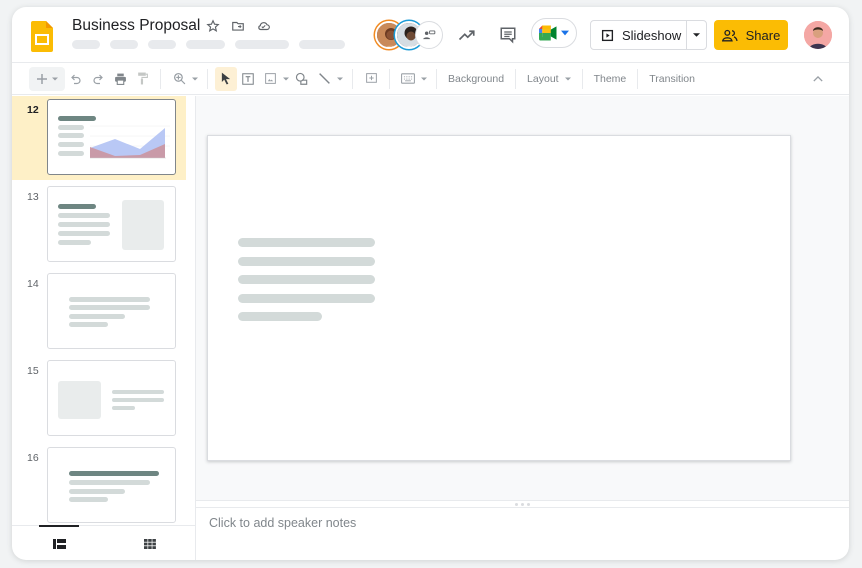  I want to click on chevron-up-icon, so click(818, 79).